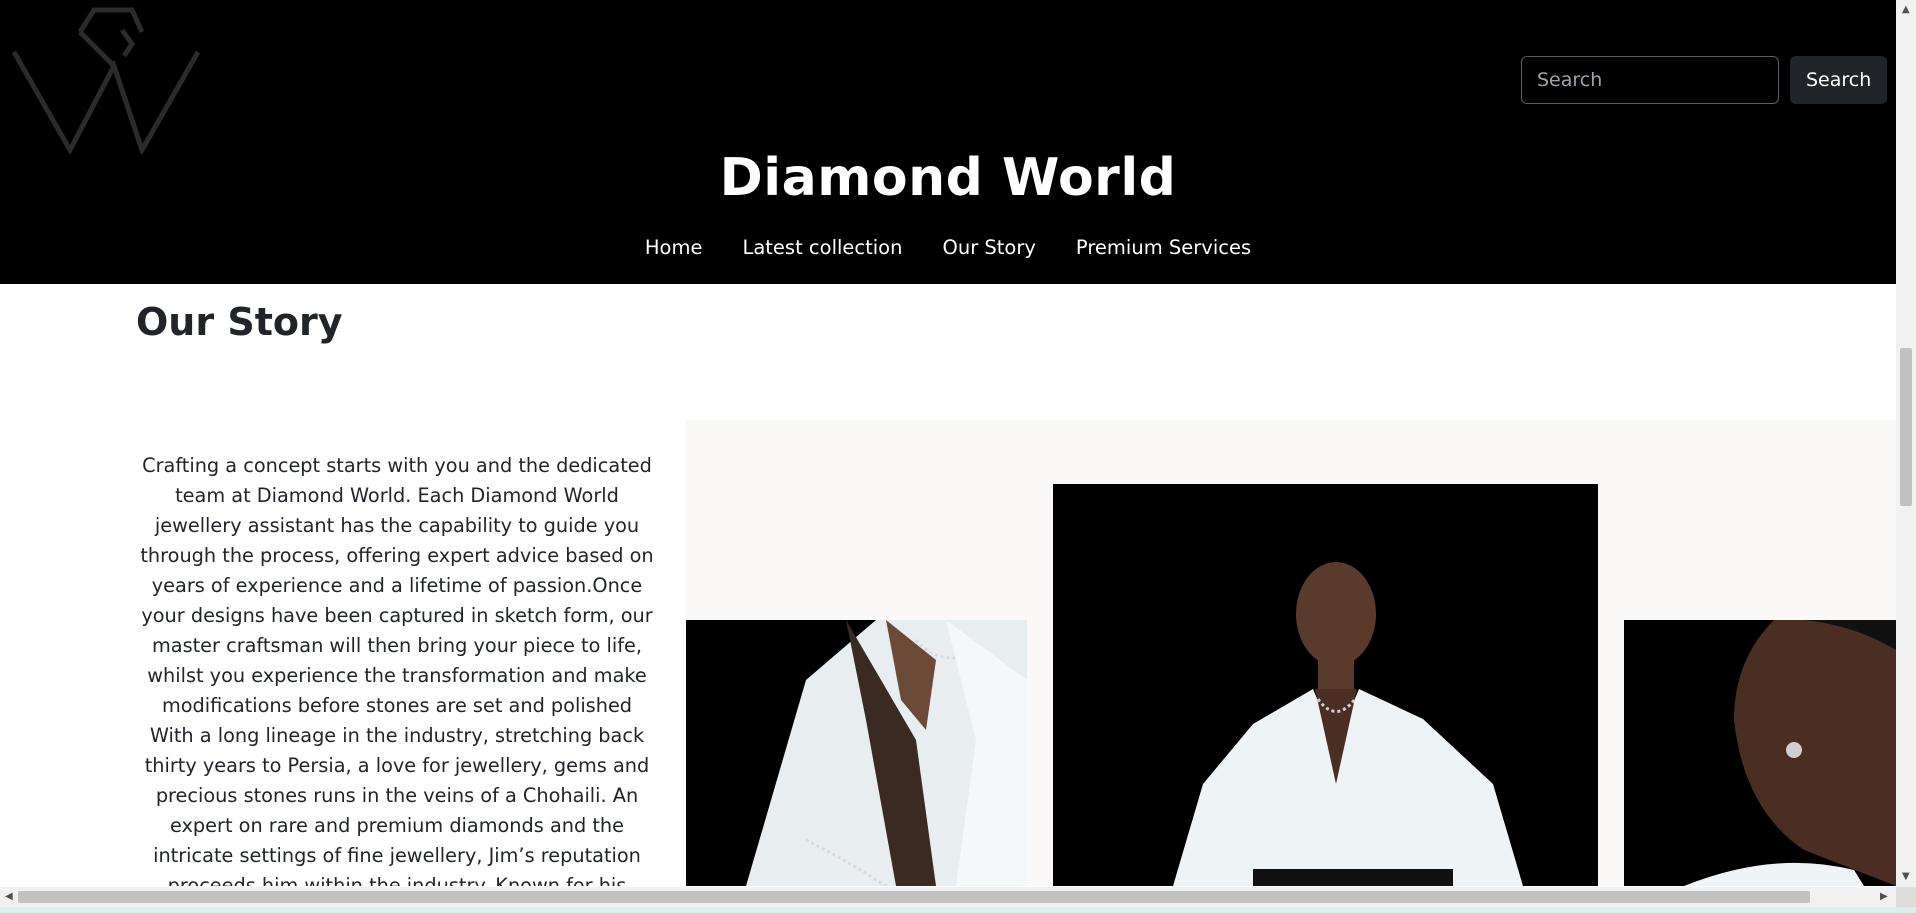 The height and width of the screenshot is (913, 1916). I want to click on scrollbar-corner, so click(1906, 897).